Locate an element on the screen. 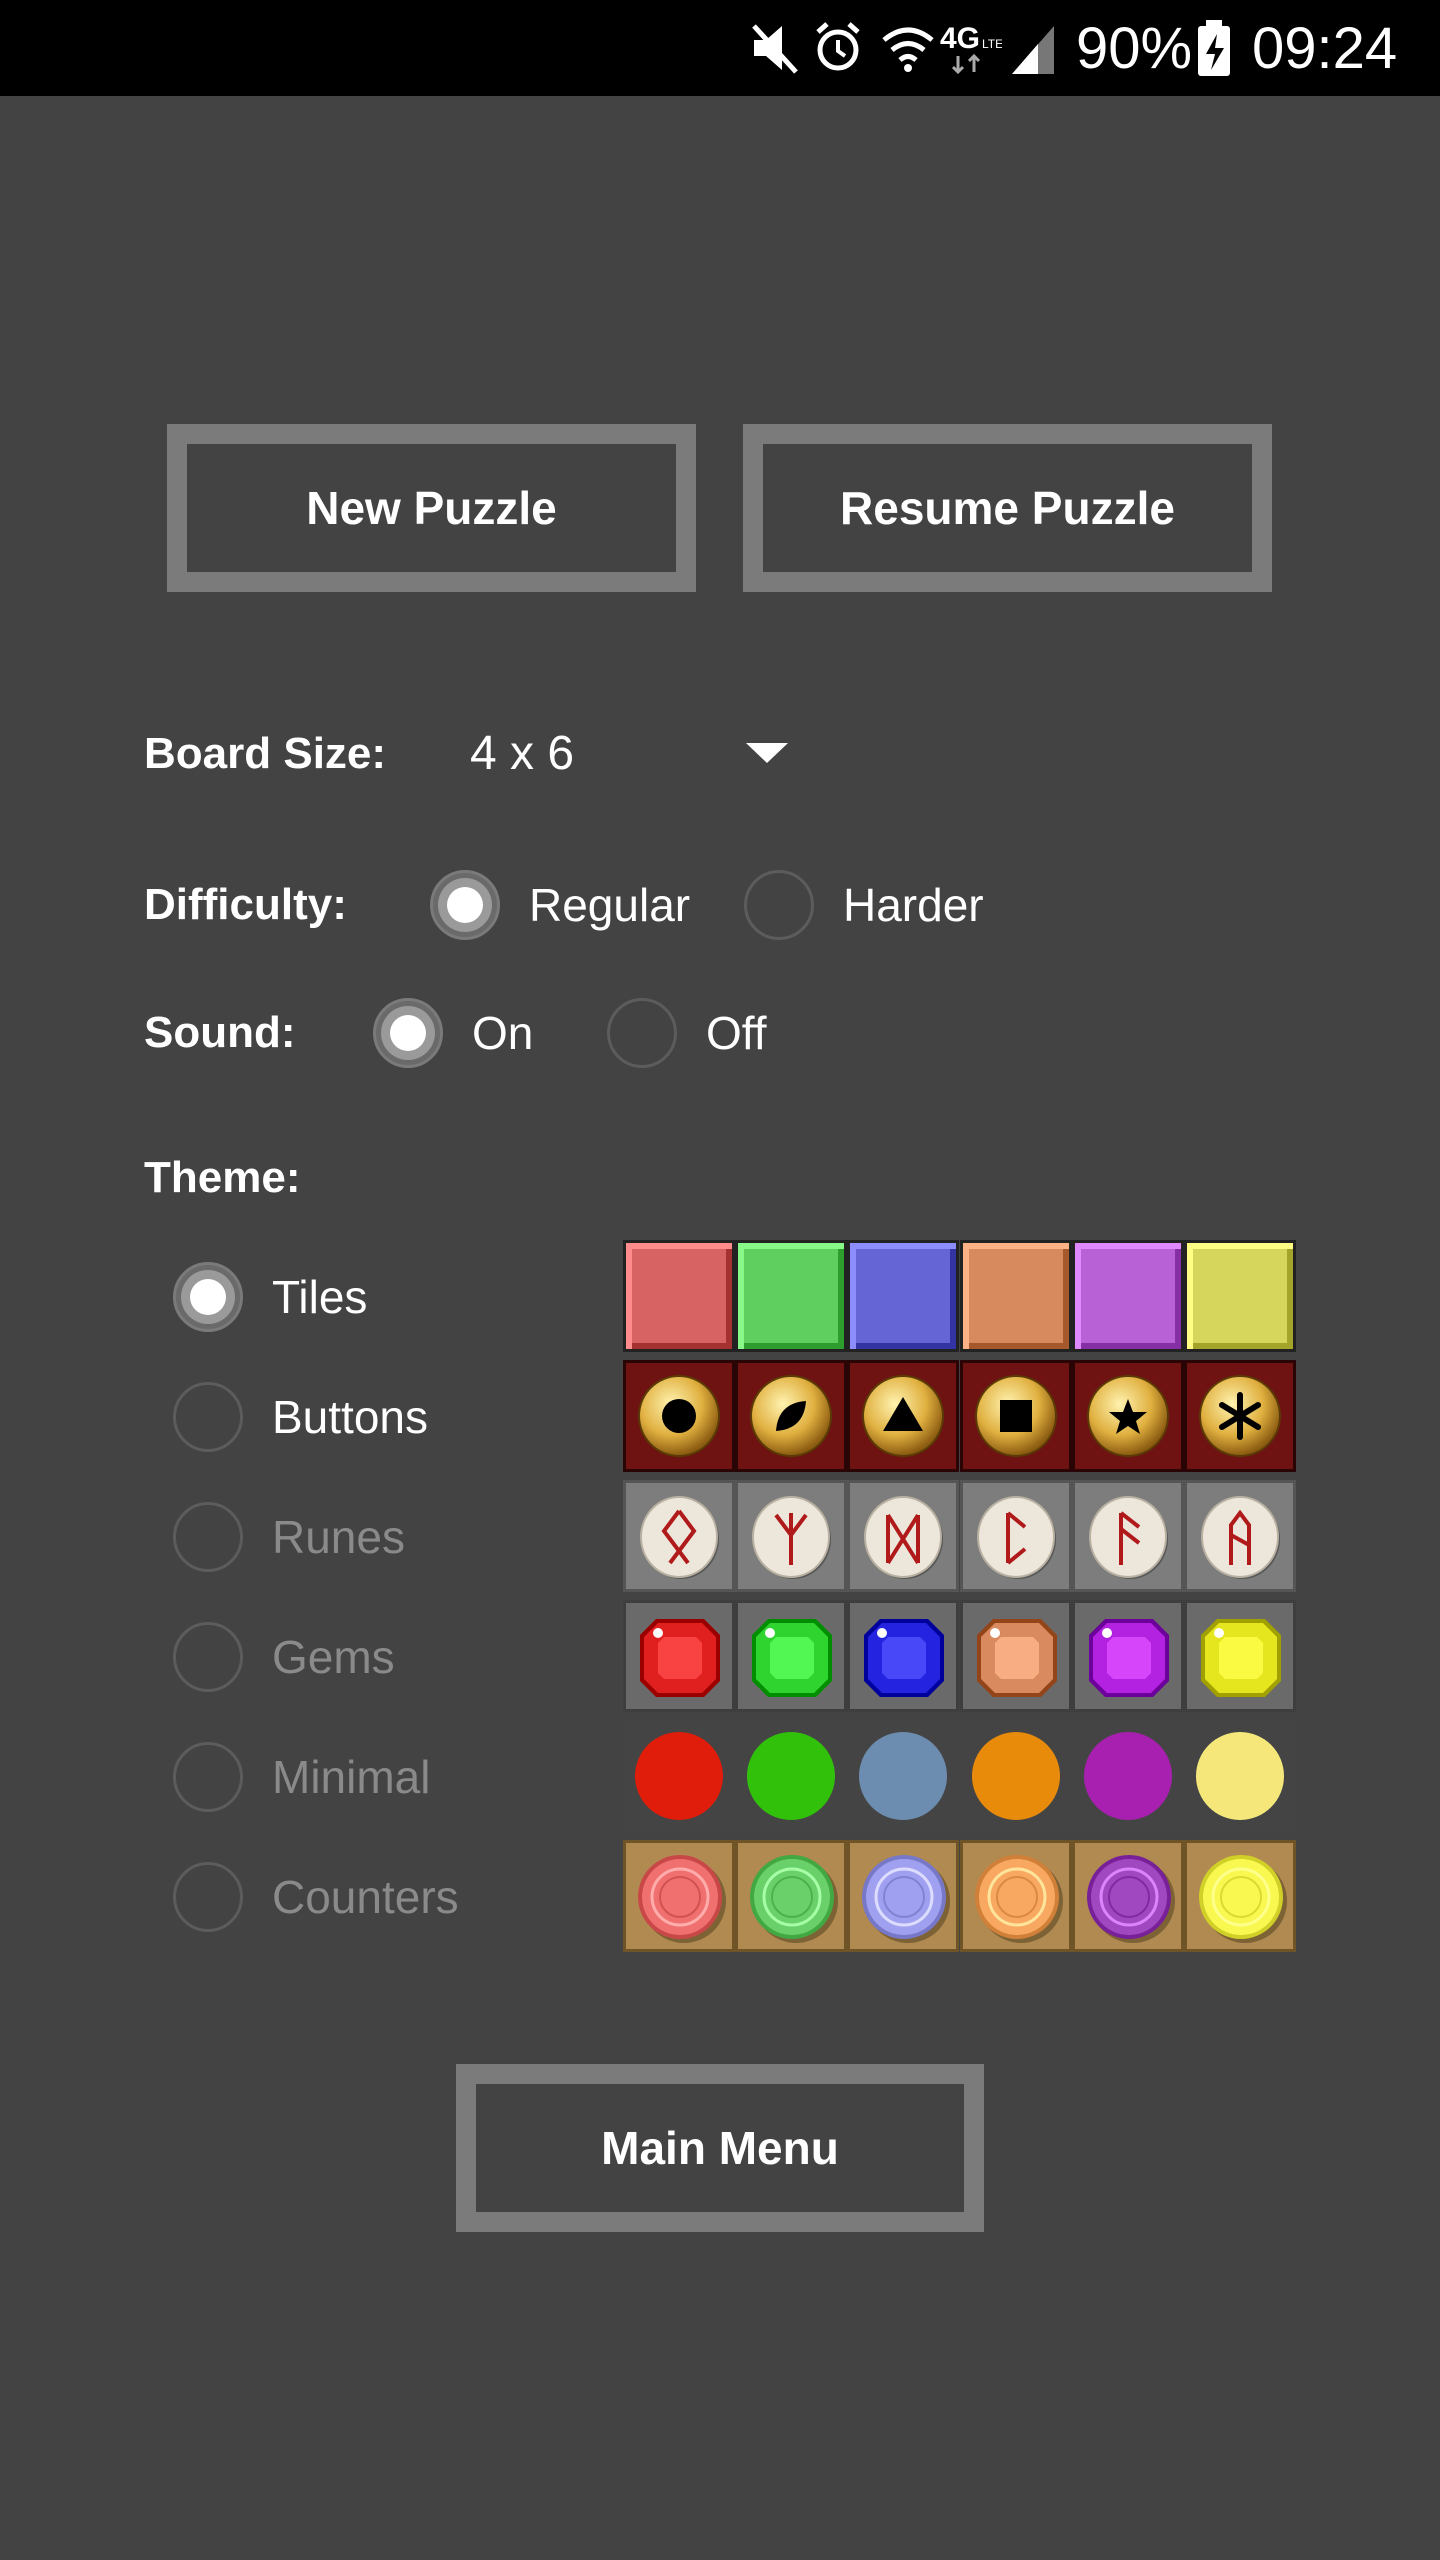  new-puzzle-button: New Puzzle is located at coordinates (431, 508).